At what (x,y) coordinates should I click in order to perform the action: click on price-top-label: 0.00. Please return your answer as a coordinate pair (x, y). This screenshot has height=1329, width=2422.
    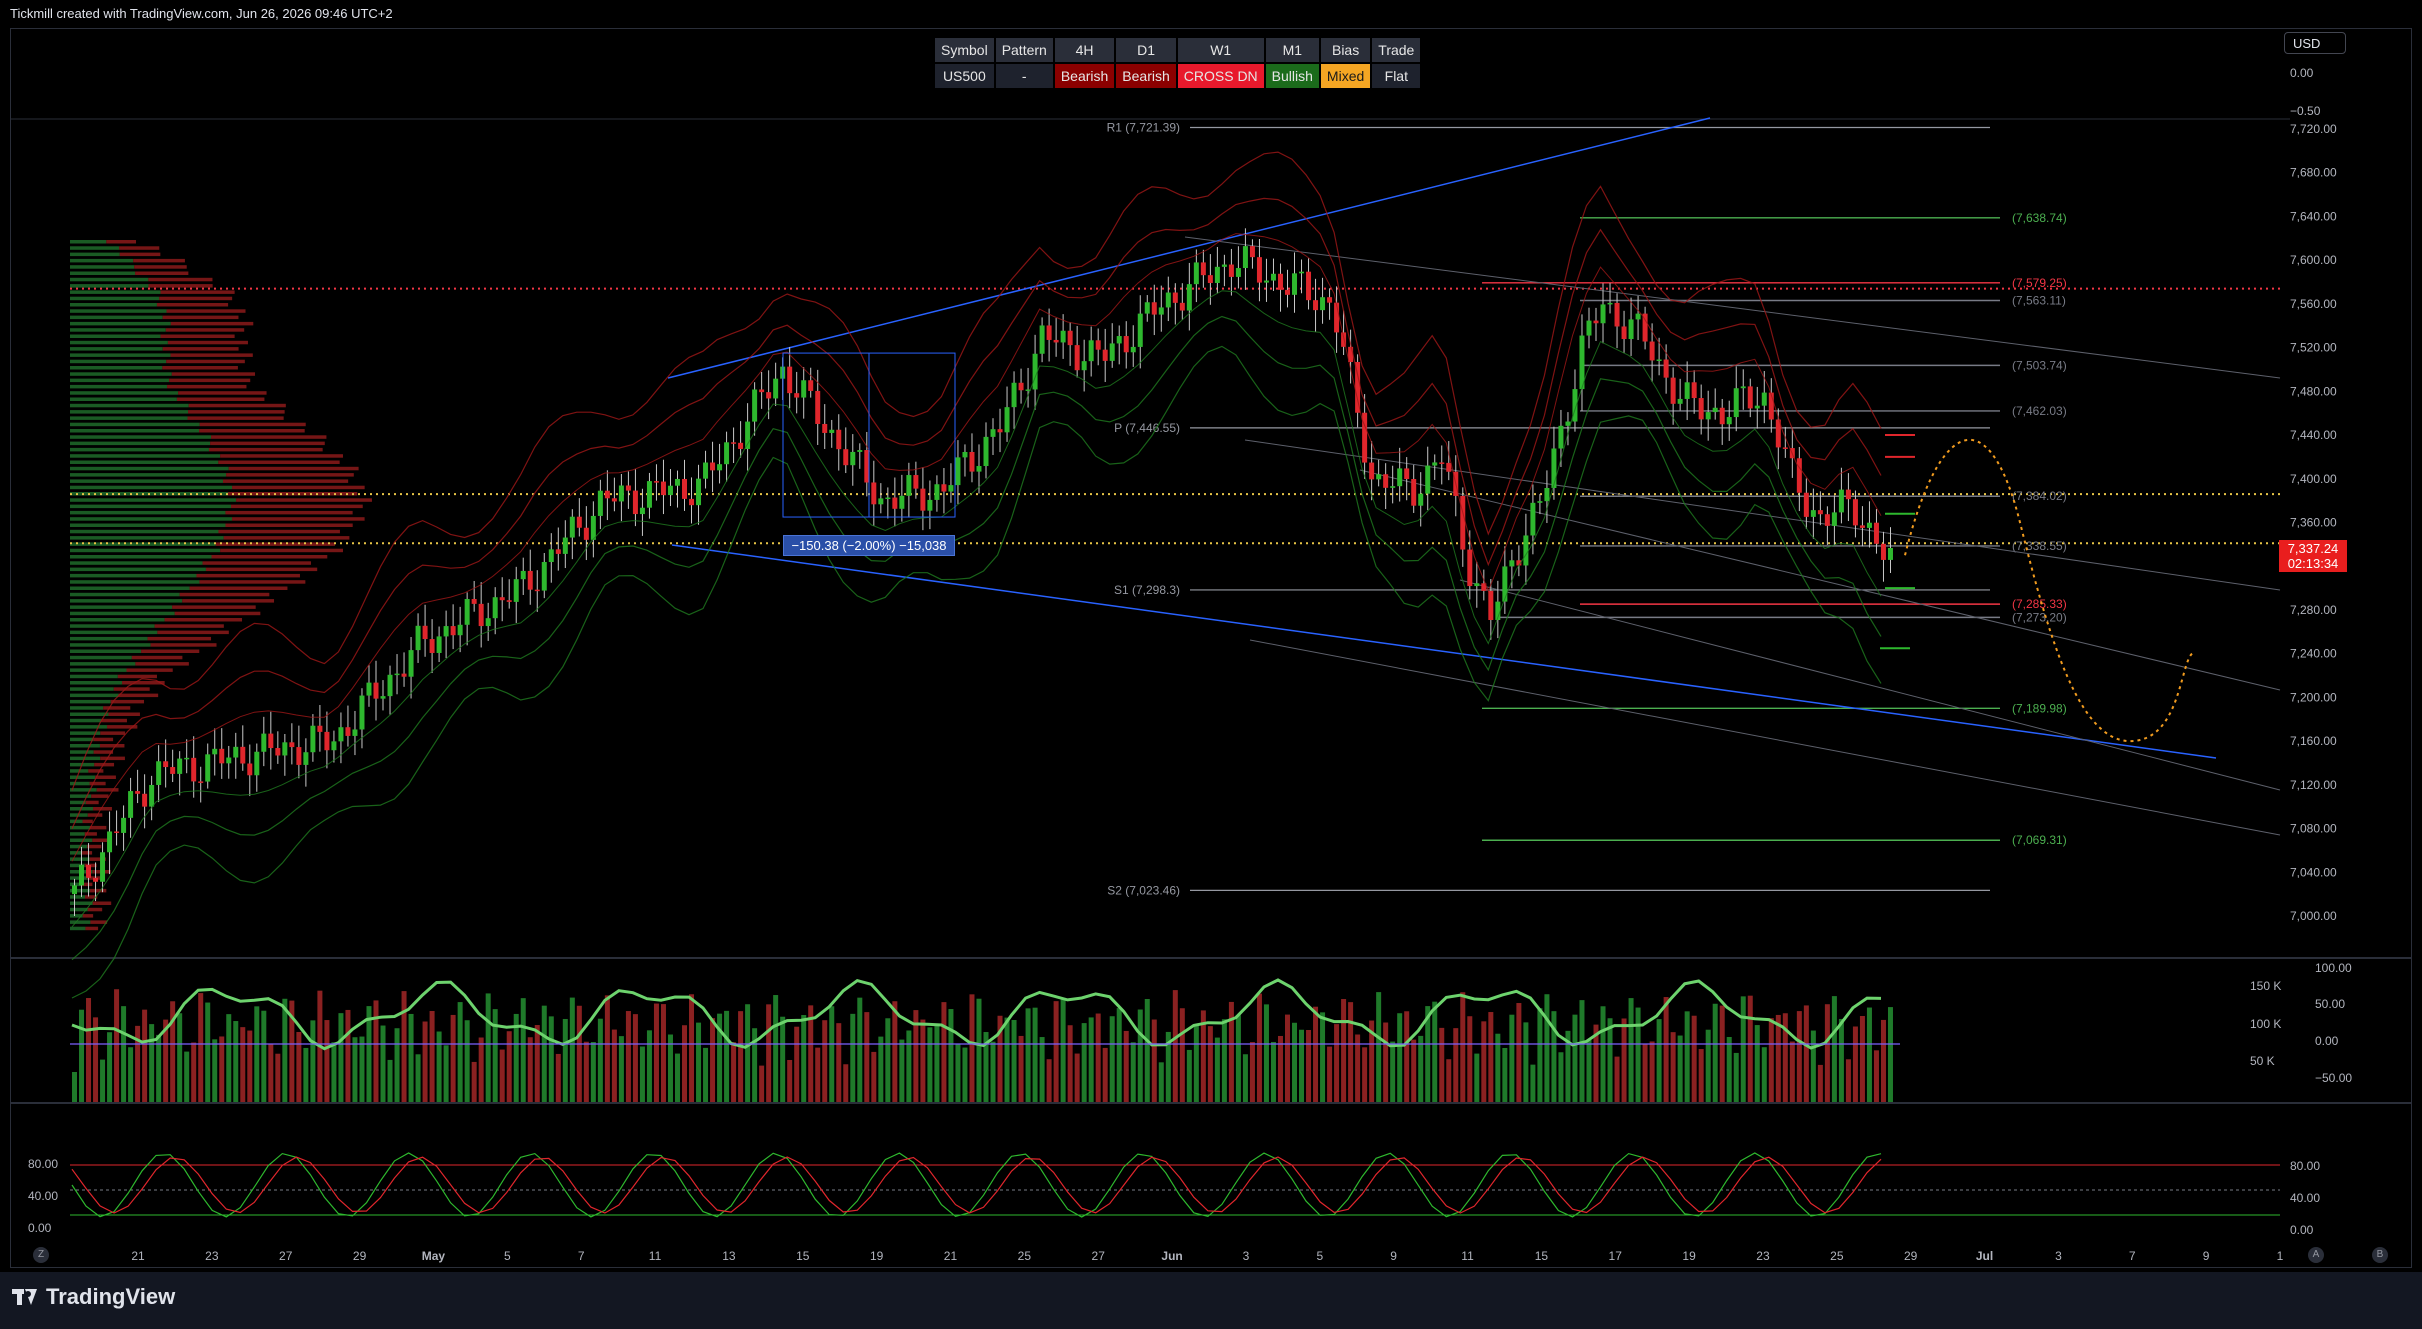
    Looking at the image, I should click on (2302, 73).